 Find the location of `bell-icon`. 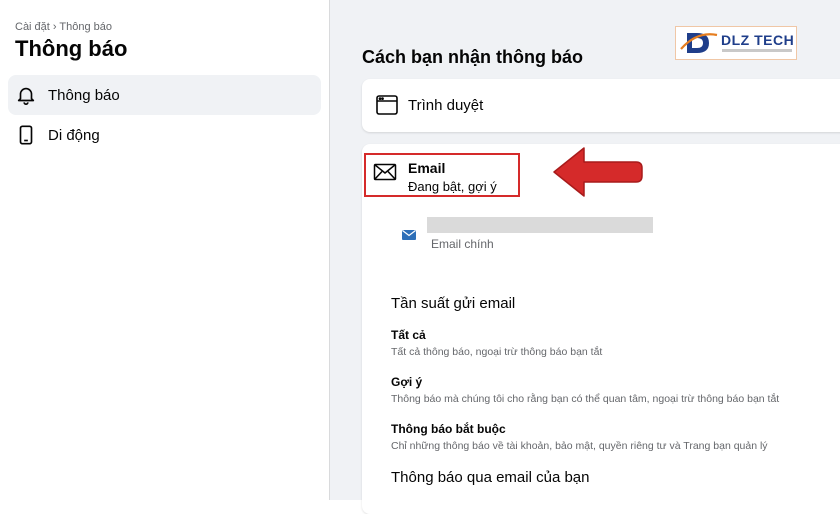

bell-icon is located at coordinates (26, 95).